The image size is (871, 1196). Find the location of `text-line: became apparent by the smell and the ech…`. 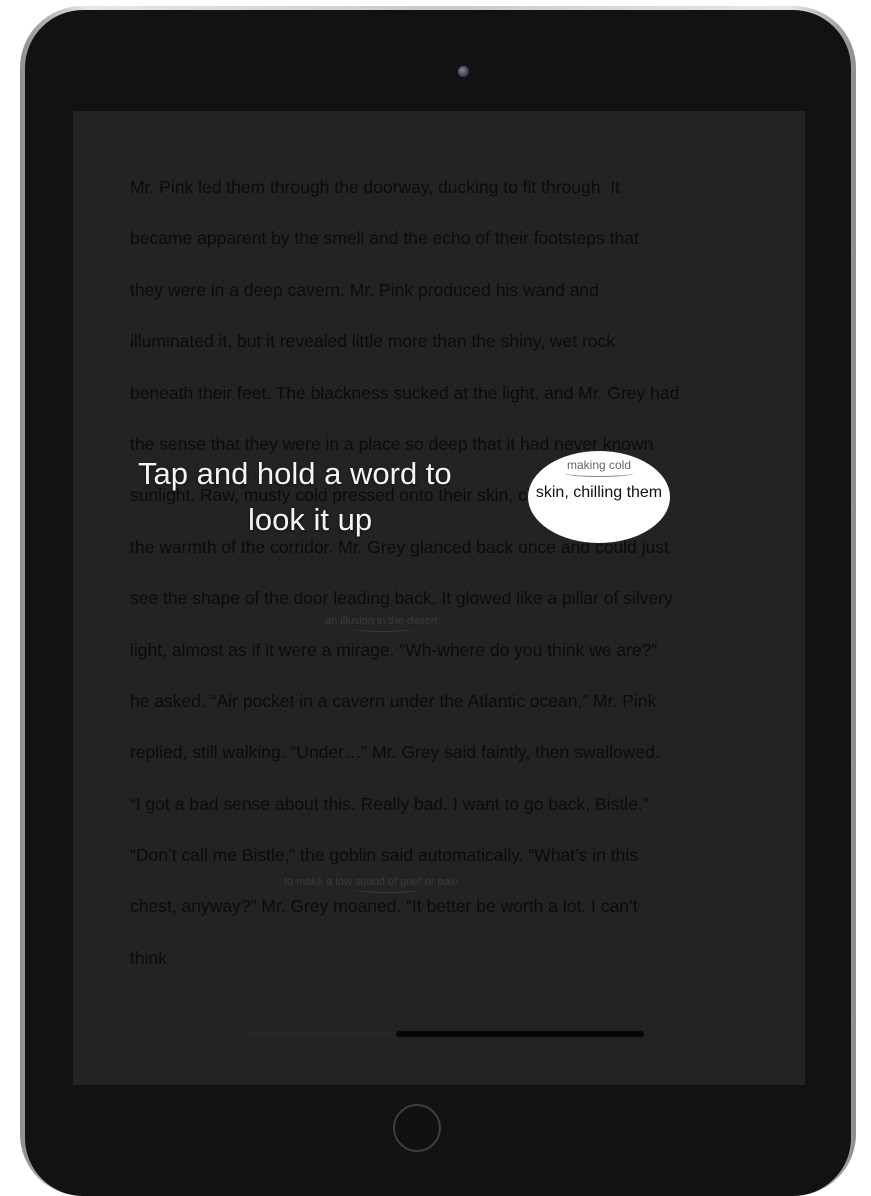

text-line: became apparent by the smell and the ech… is located at coordinates (450, 249).